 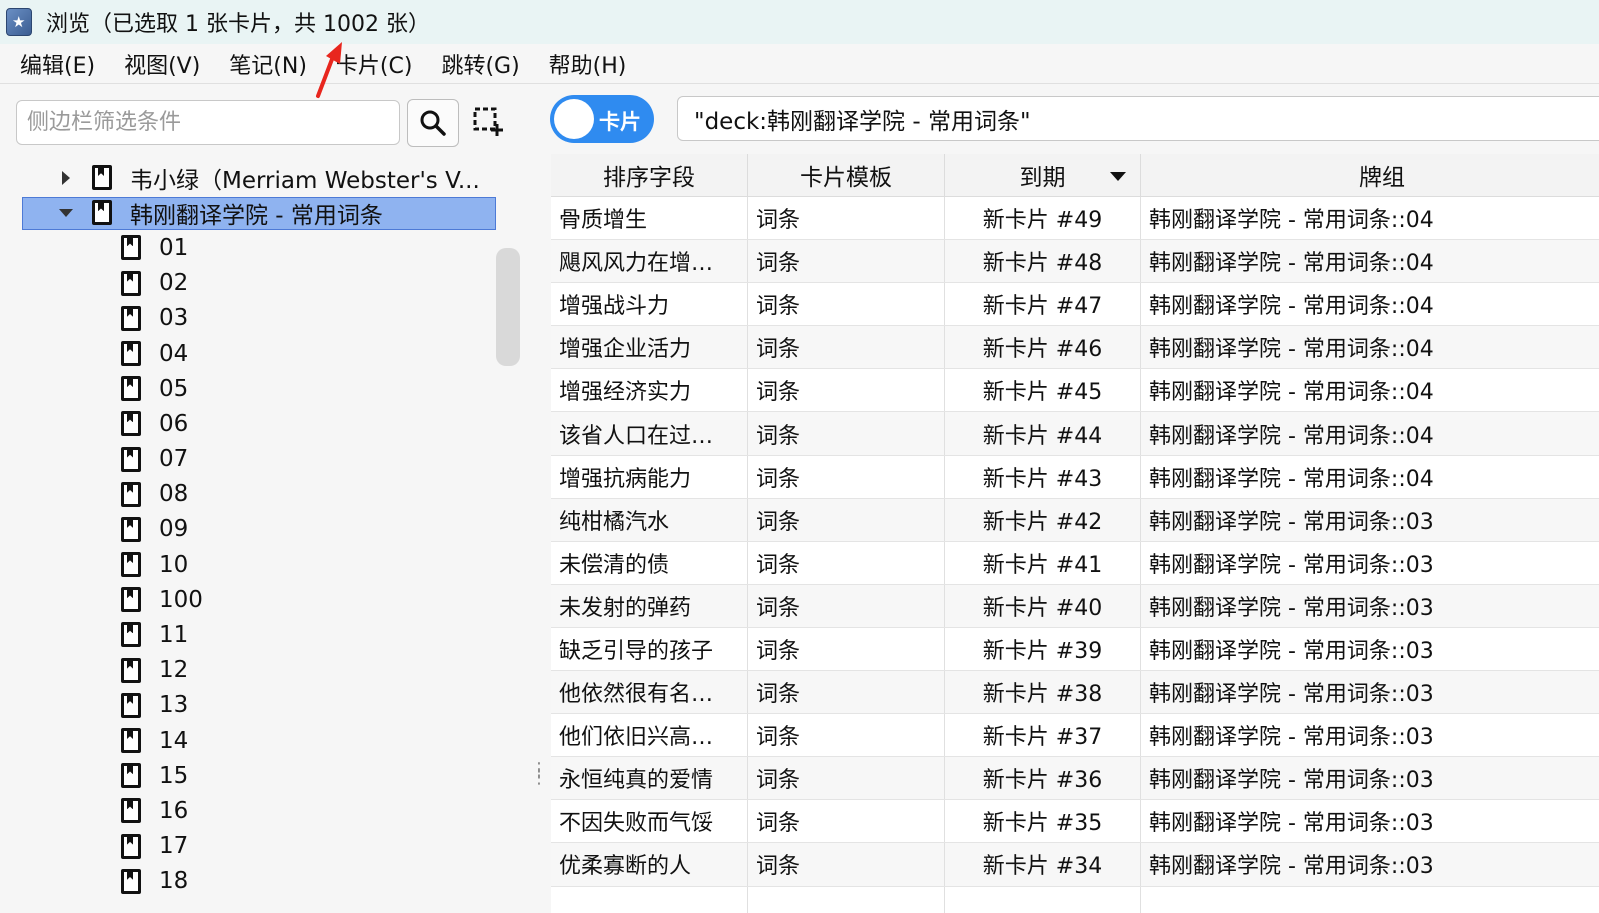 I want to click on cell-due: 新卡片 #48, so click(x=1043, y=261).